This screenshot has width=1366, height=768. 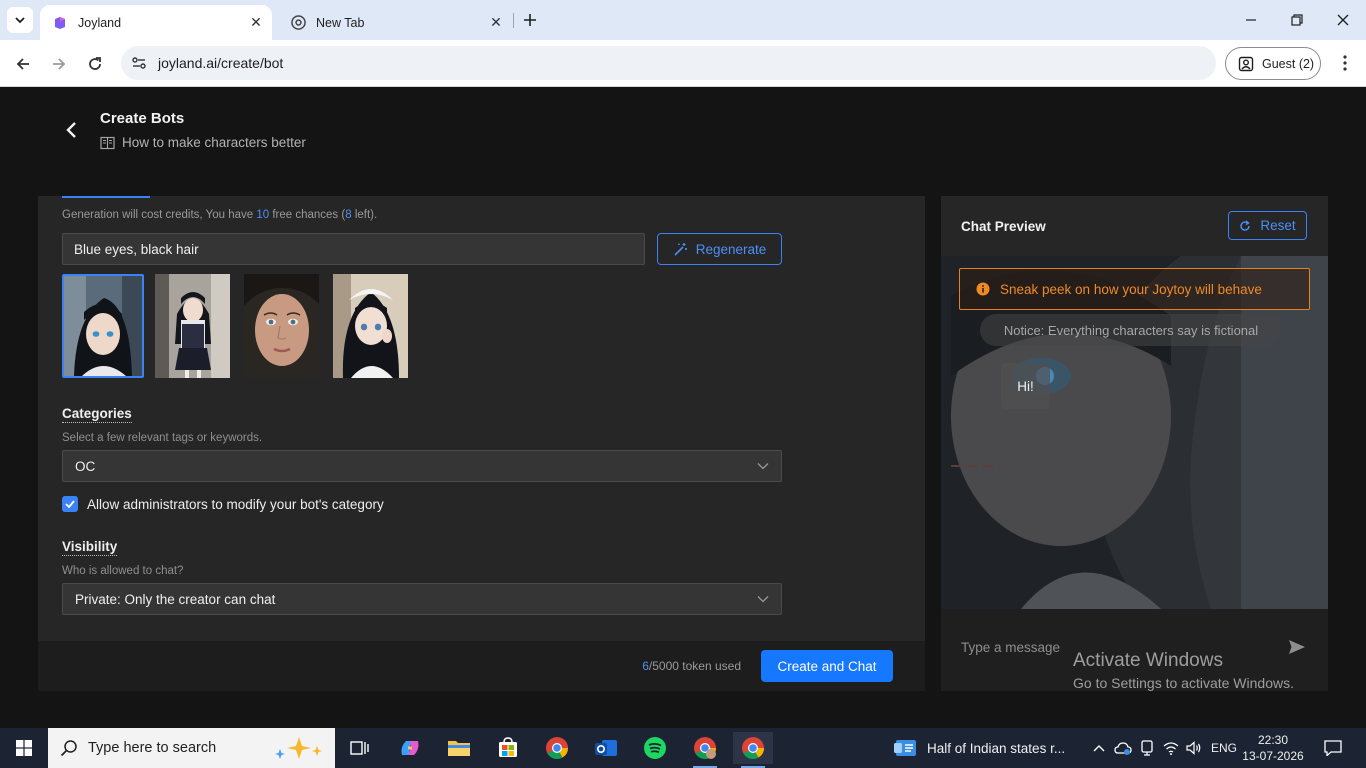 I want to click on chrome-icon, so click(x=557, y=748).